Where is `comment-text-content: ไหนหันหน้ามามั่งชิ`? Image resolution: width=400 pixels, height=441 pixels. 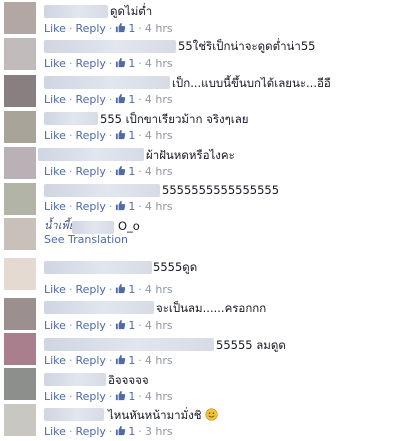 comment-text-content: ไหนหันหน้ามามั่งชิ is located at coordinates (155, 415).